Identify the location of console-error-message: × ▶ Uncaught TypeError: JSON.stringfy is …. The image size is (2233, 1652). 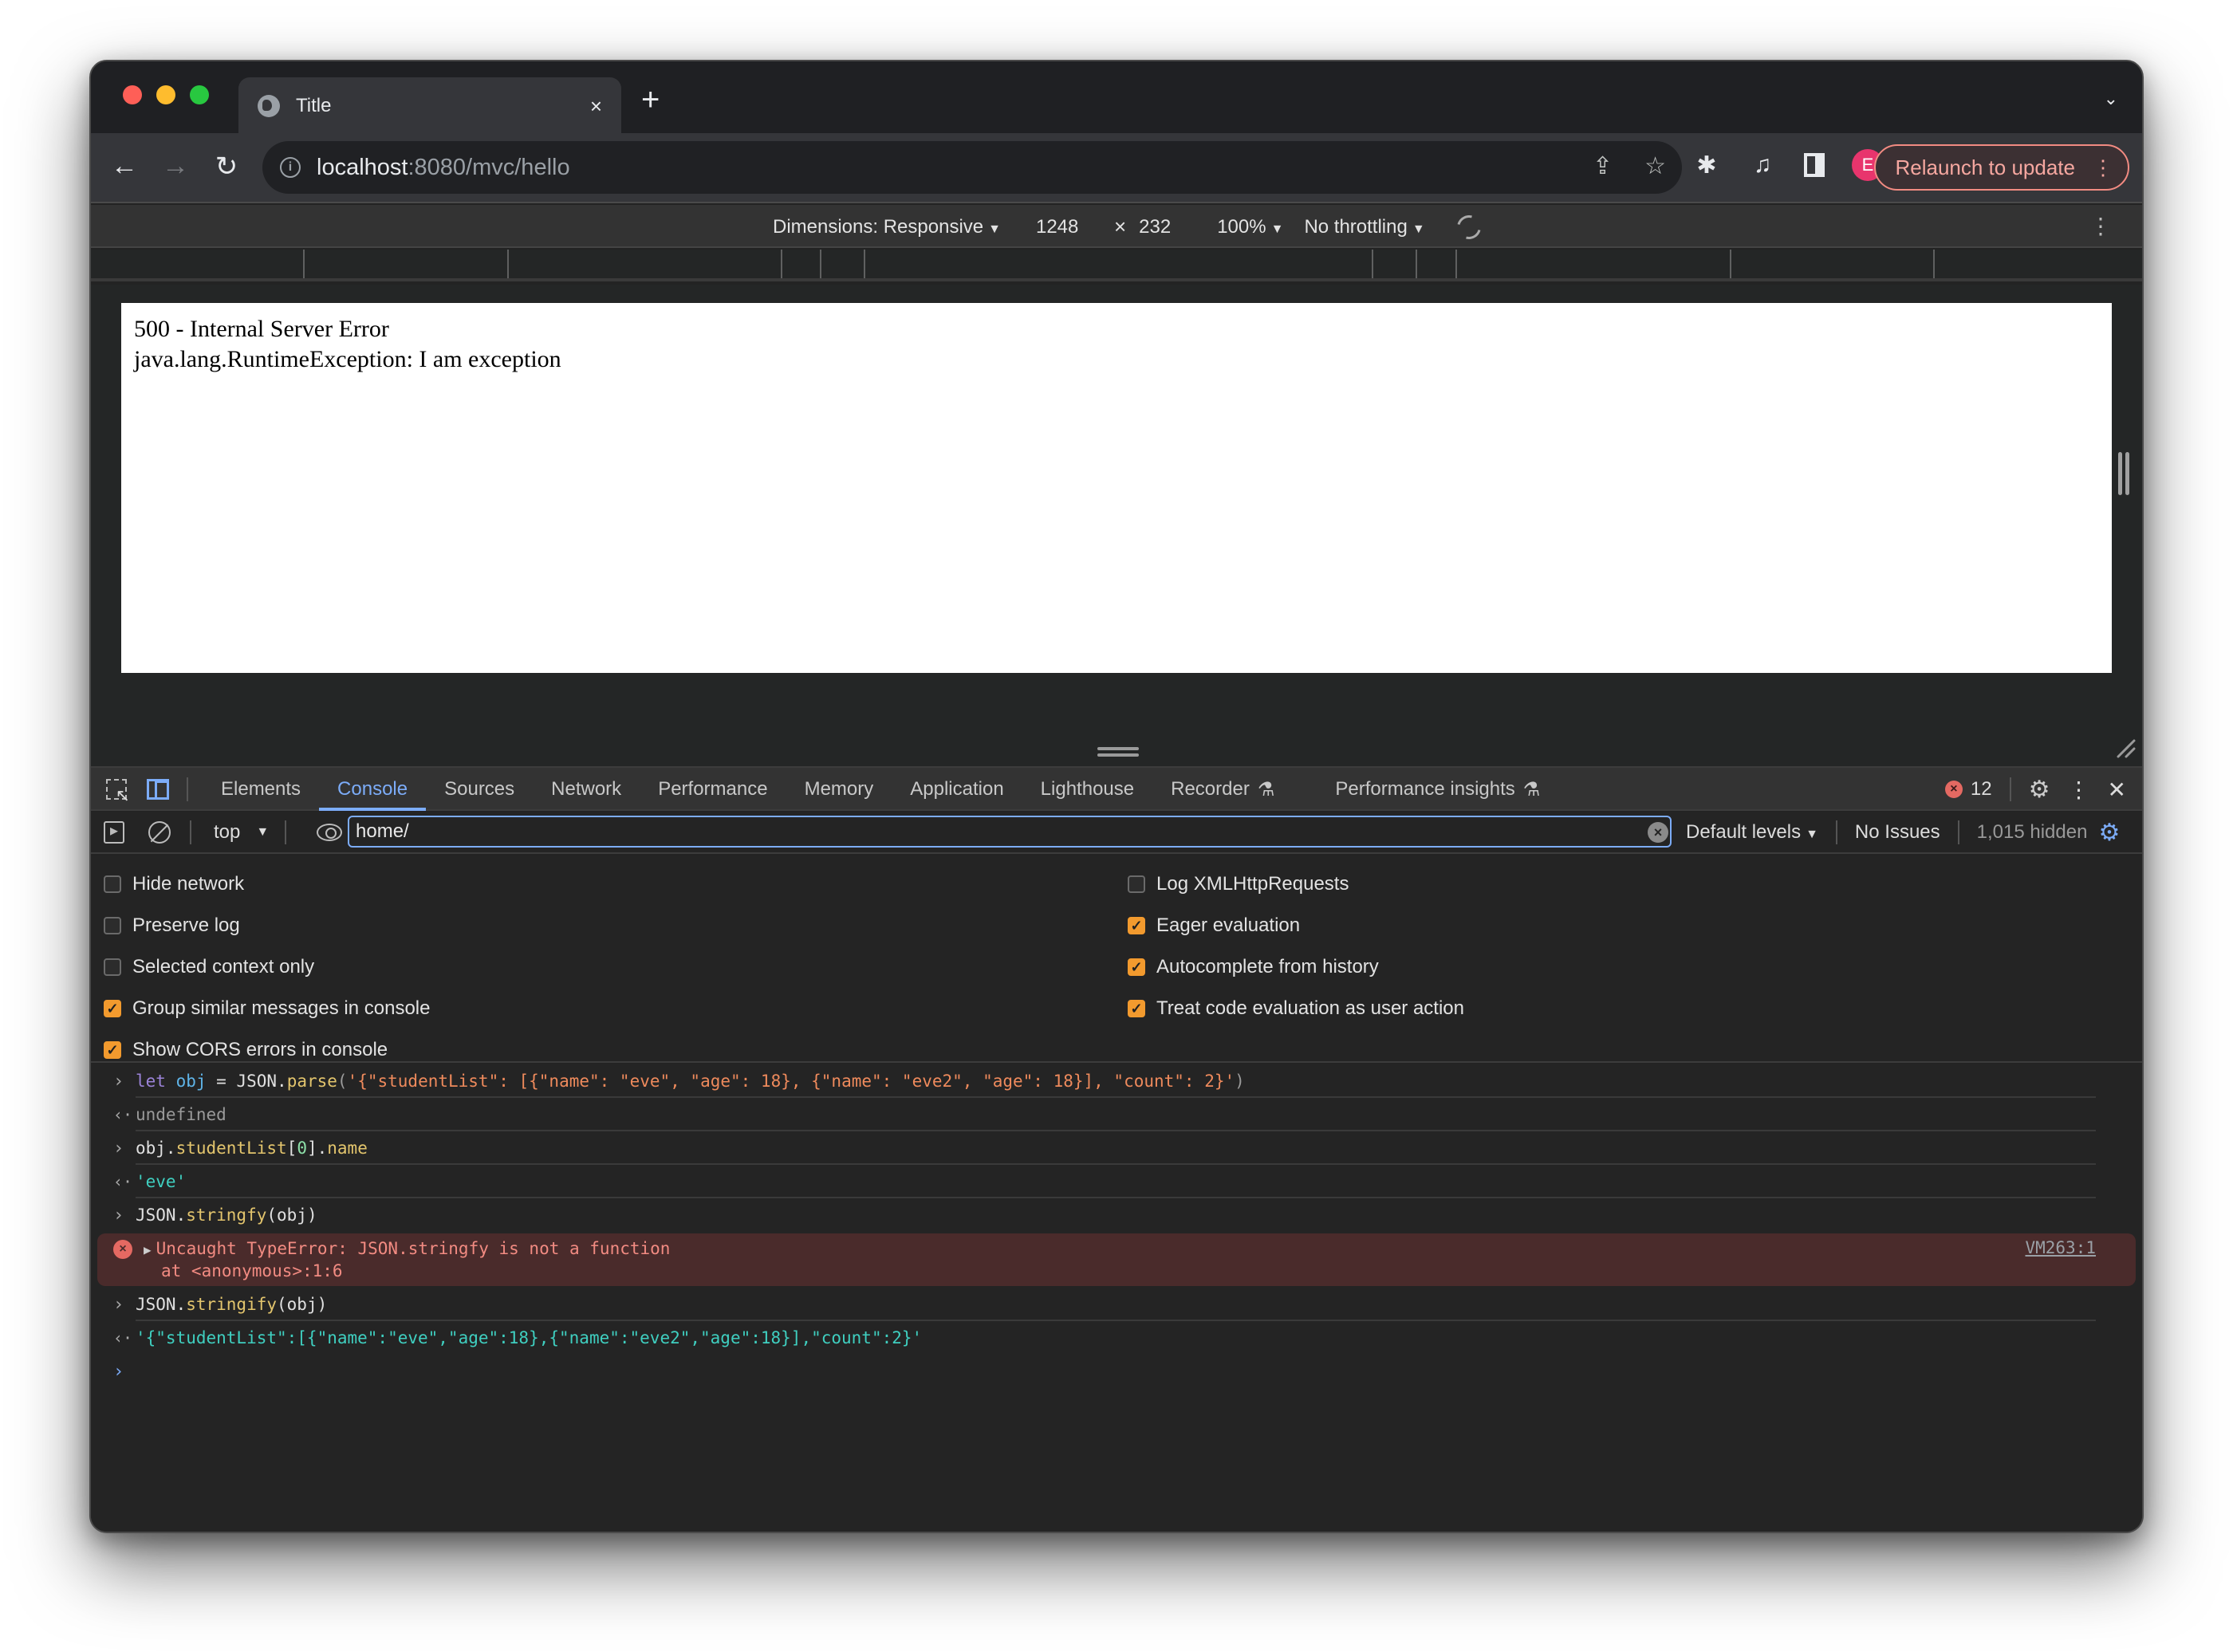
(1117, 1259).